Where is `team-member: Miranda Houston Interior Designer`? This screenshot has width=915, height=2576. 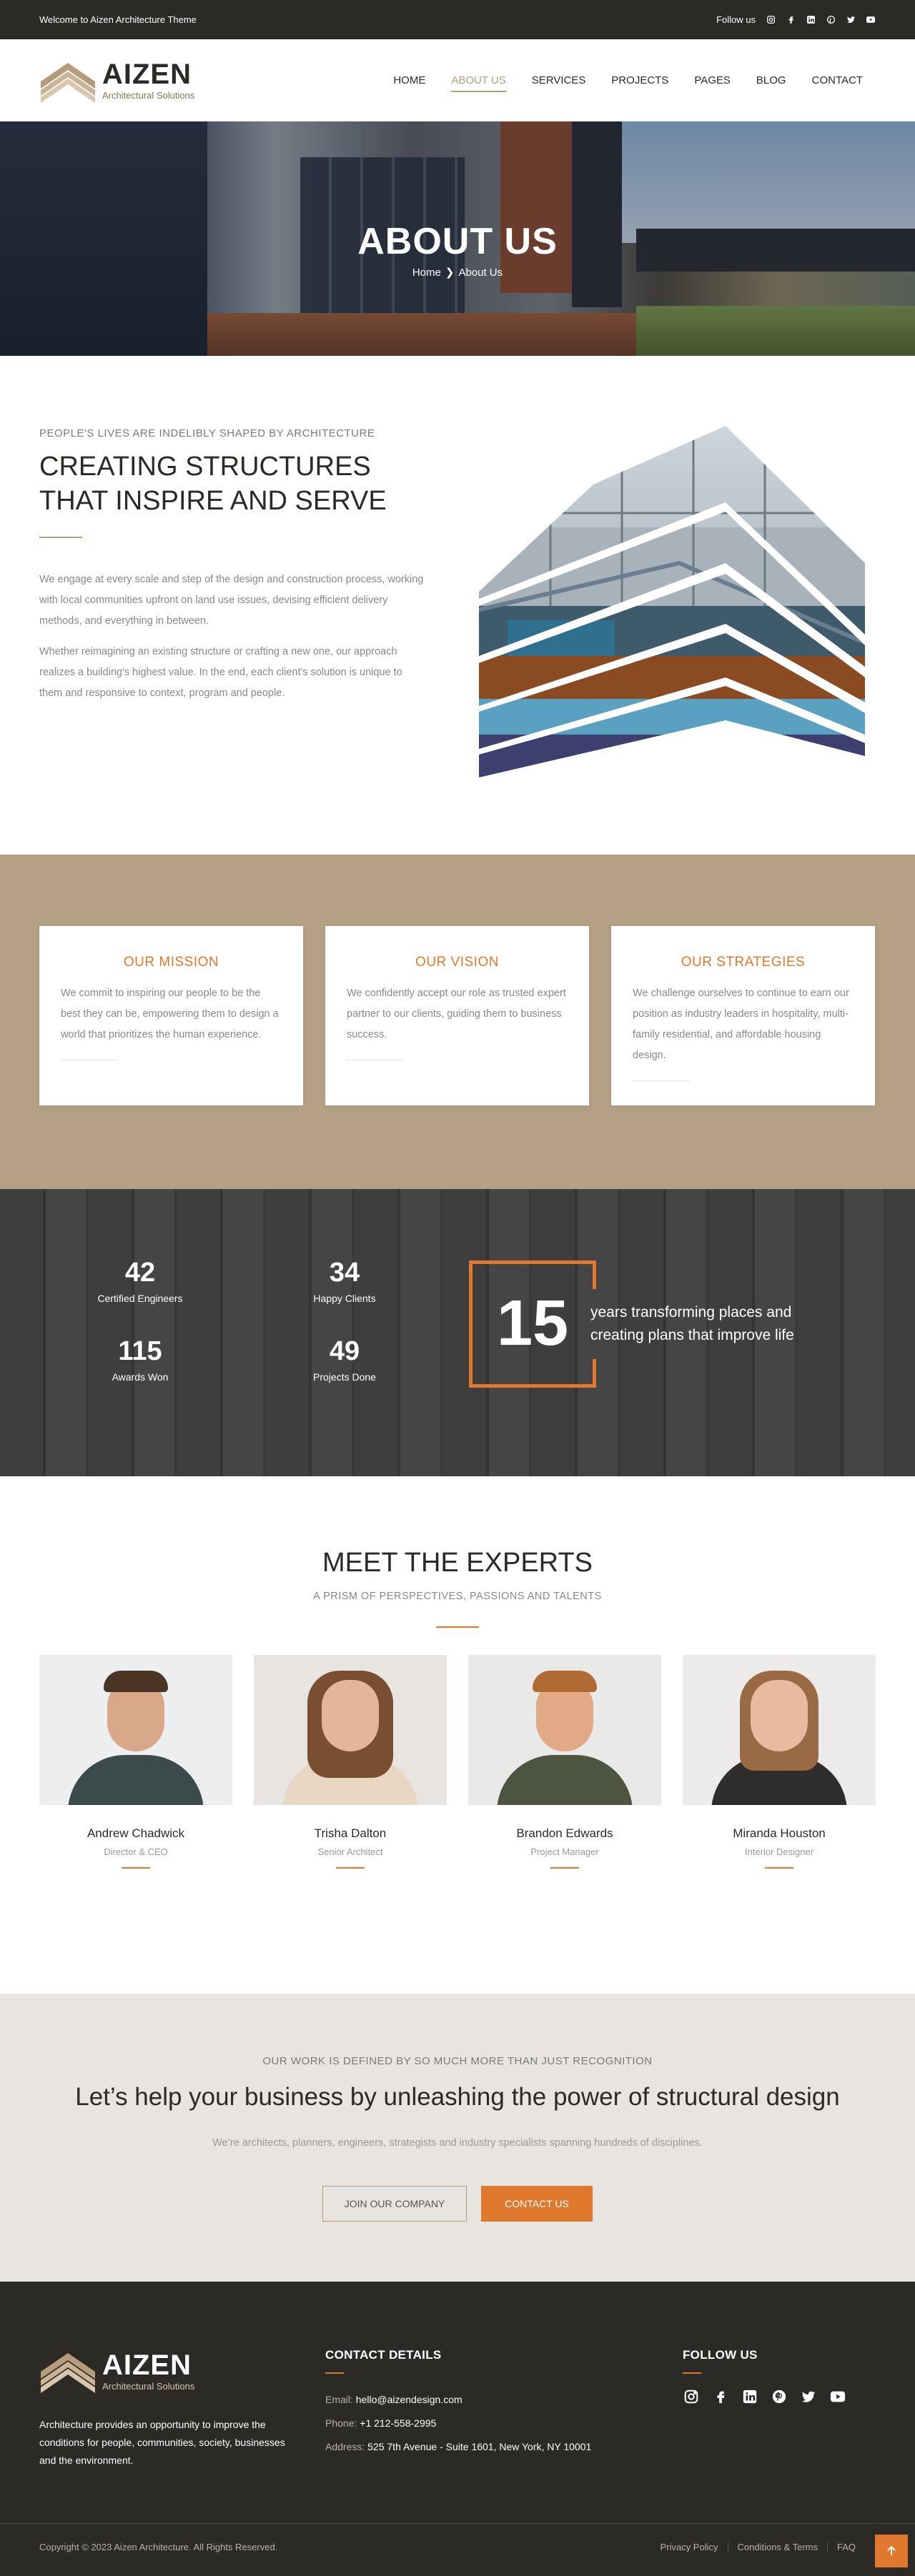
team-member: Miranda Houston Interior Designer is located at coordinates (779, 1762).